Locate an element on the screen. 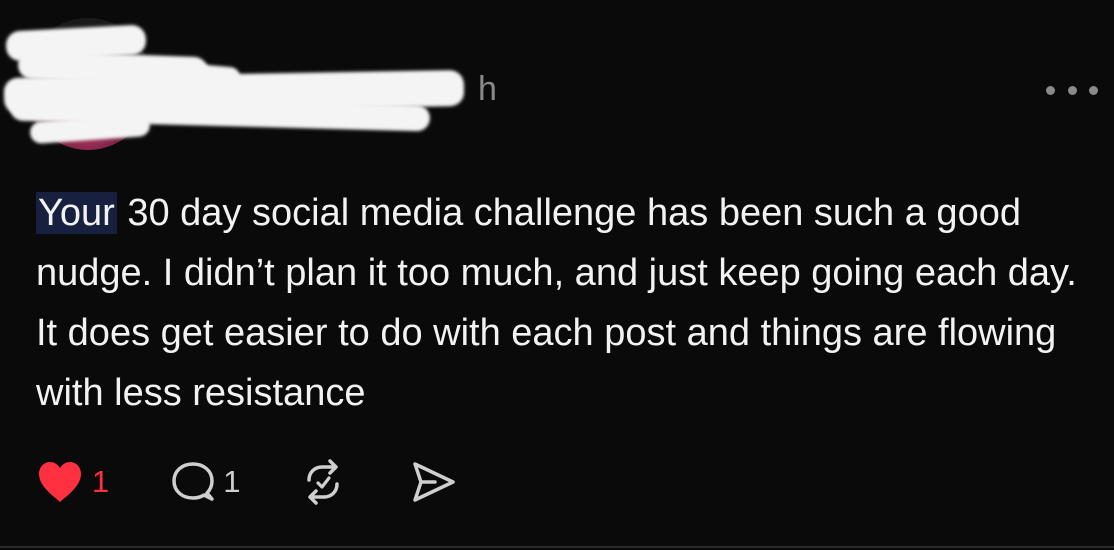 The image size is (1114, 550). selected-text: Your is located at coordinates (76, 213).